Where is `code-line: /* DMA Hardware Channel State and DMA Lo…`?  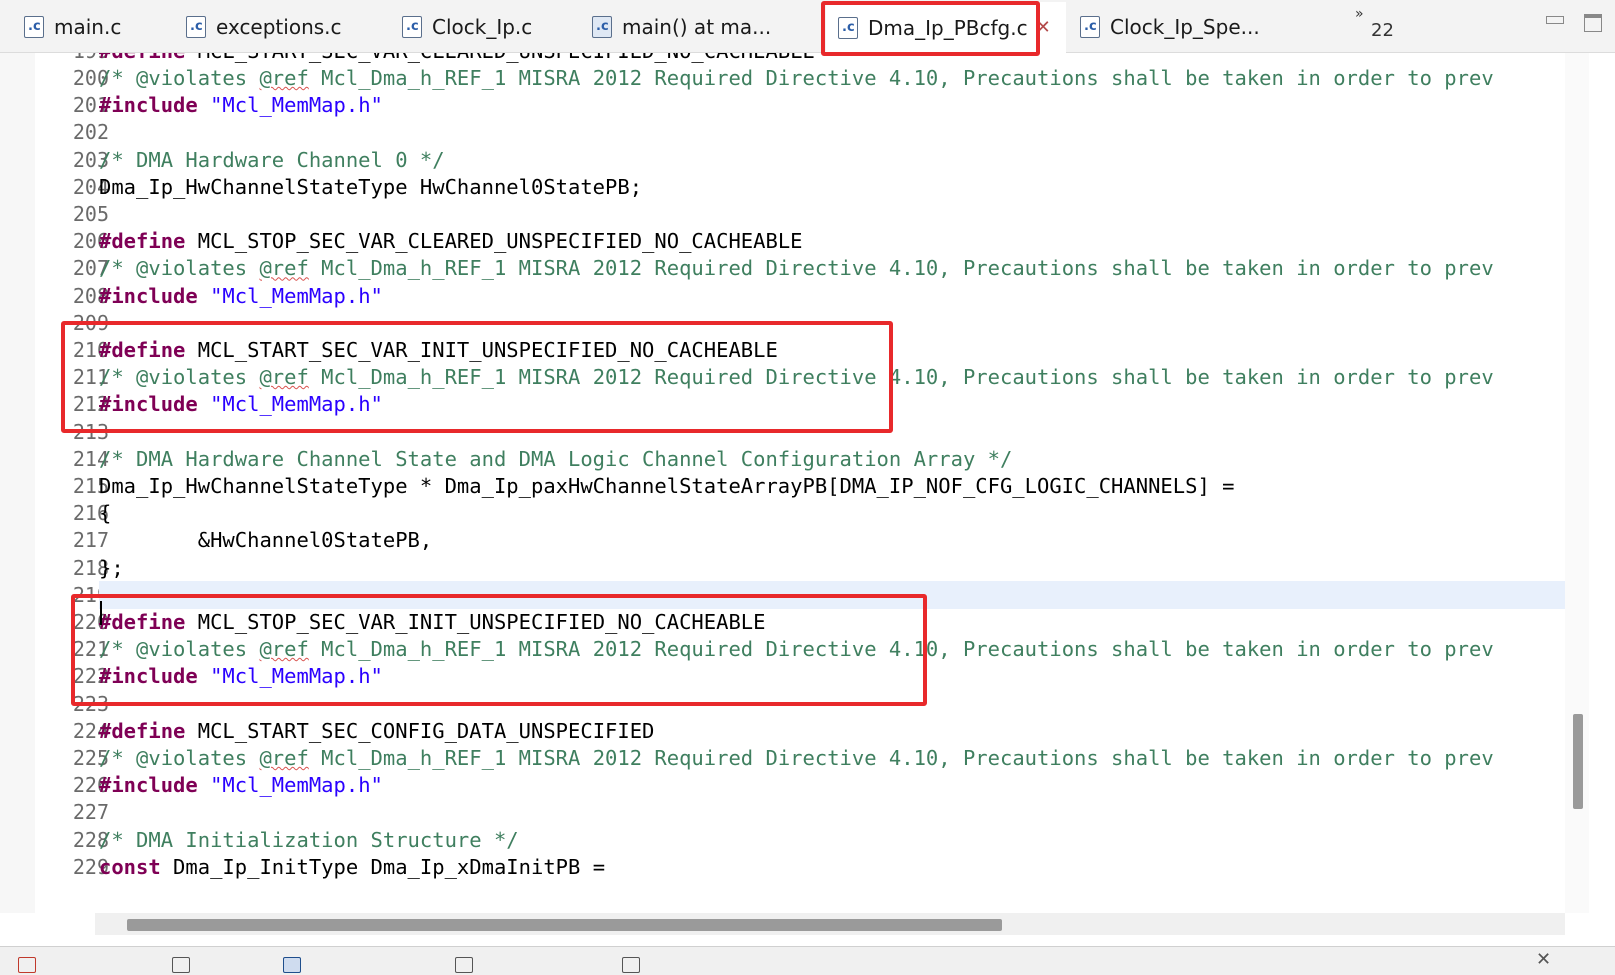
code-line: /* DMA Hardware Channel State and DMA Lo… is located at coordinates (555, 459).